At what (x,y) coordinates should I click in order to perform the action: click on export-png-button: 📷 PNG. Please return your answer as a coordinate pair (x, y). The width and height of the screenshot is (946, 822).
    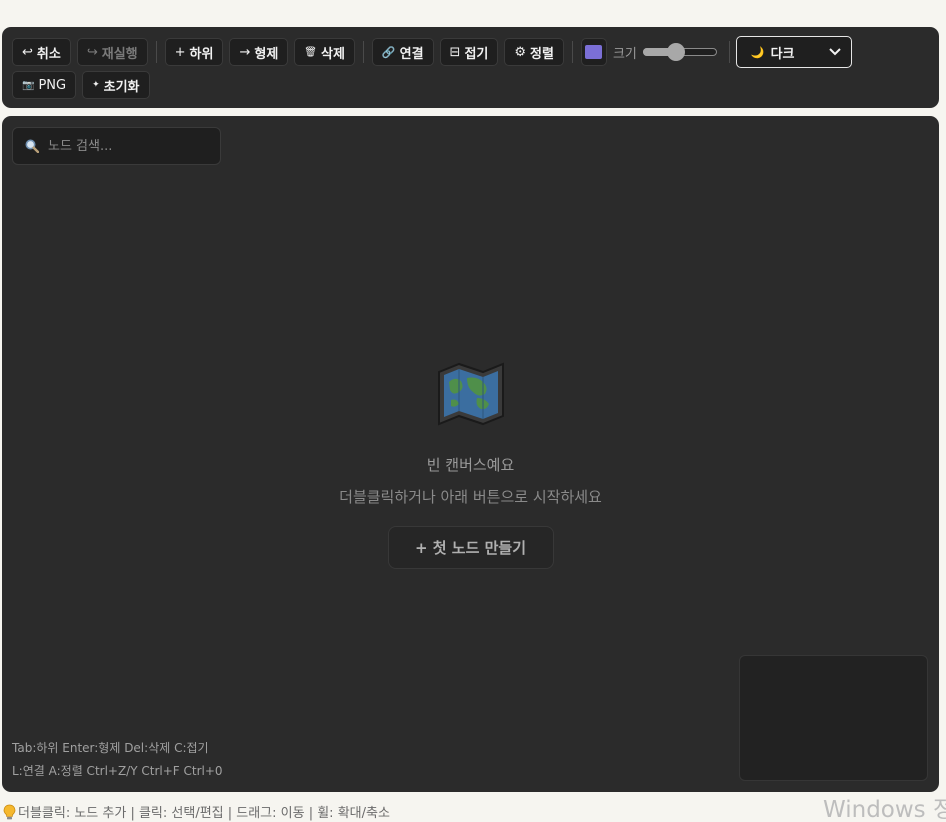
    Looking at the image, I should click on (44, 85).